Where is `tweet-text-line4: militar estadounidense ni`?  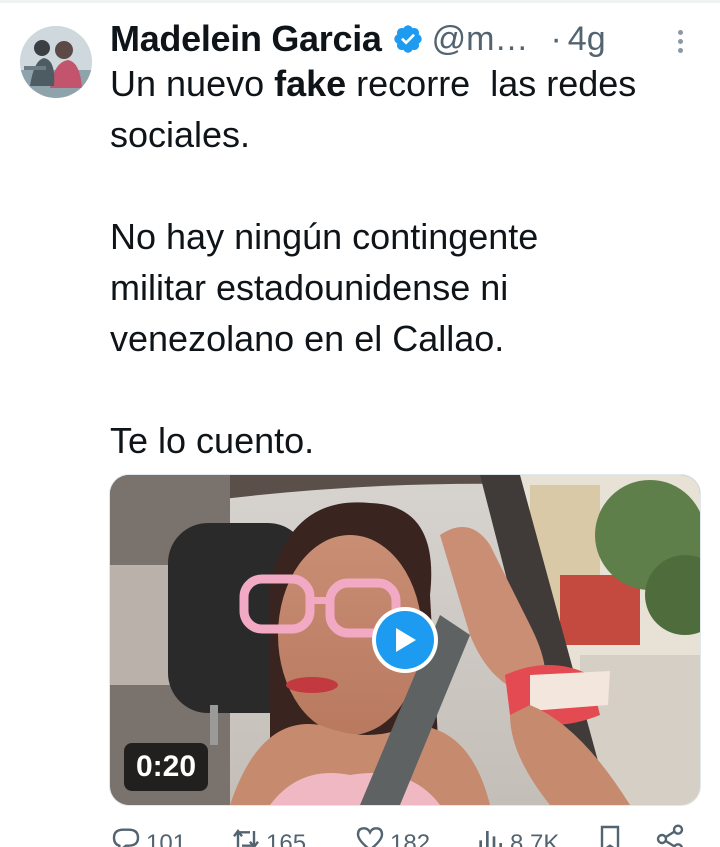 tweet-text-line4: militar estadounidense ni is located at coordinates (309, 287).